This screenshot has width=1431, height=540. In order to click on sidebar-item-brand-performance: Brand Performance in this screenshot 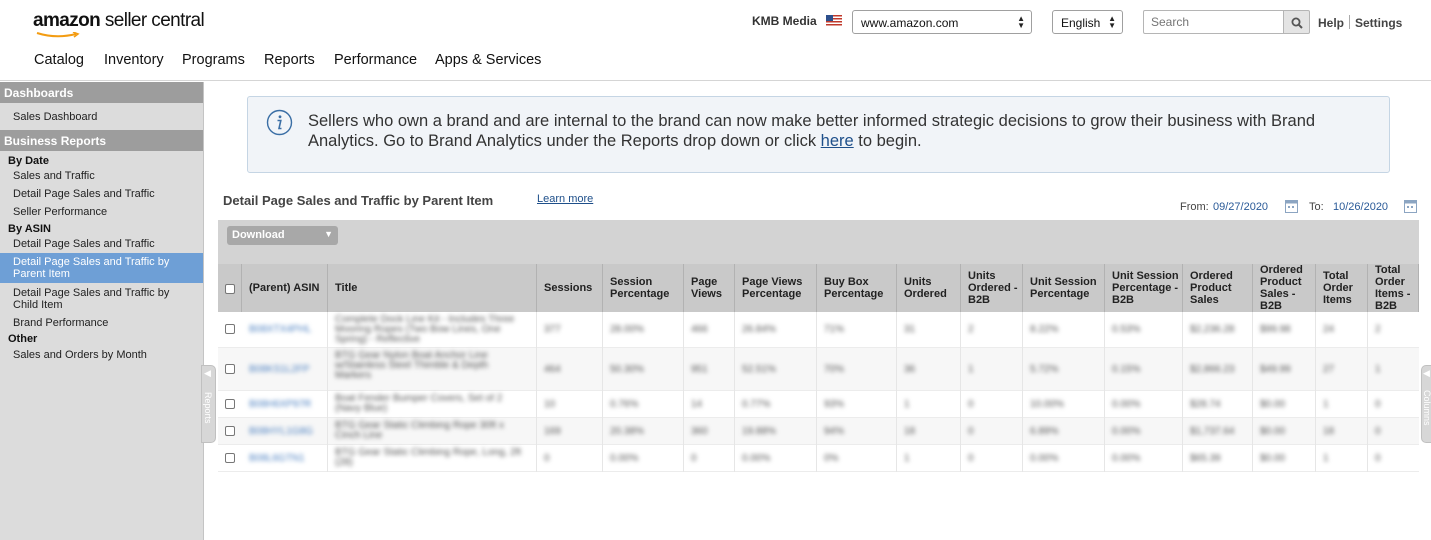, I will do `click(60, 323)`.